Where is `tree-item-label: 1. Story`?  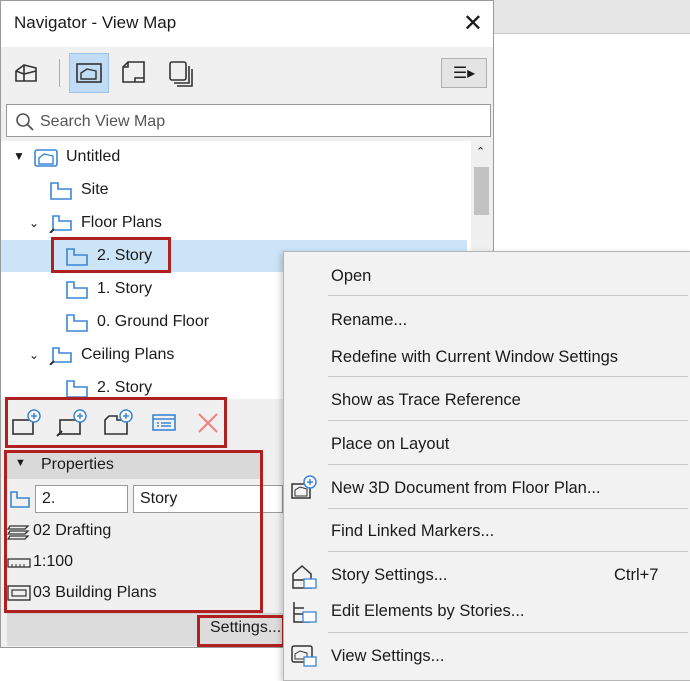 tree-item-label: 1. Story is located at coordinates (125, 288).